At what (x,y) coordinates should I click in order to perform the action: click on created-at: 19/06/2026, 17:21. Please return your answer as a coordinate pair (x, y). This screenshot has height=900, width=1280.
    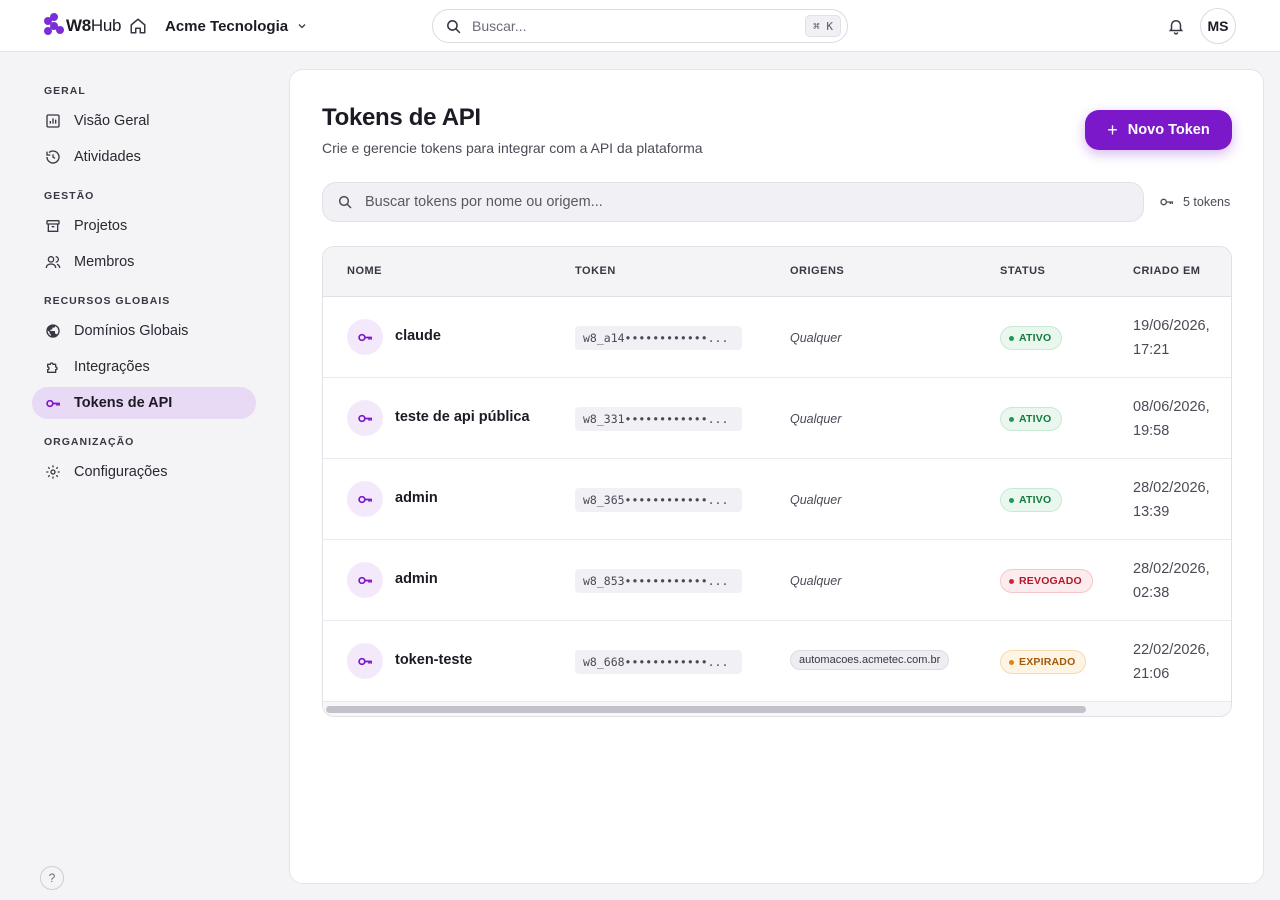
    Looking at the image, I should click on (1171, 338).